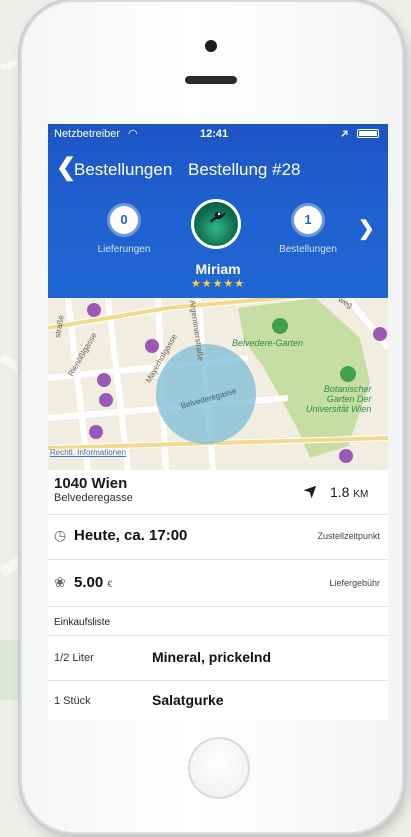  What do you see at coordinates (188, 700) in the screenshot?
I see `item-name: Salatgurke` at bounding box center [188, 700].